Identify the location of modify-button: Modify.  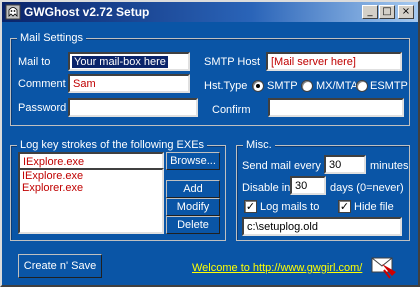
(193, 207).